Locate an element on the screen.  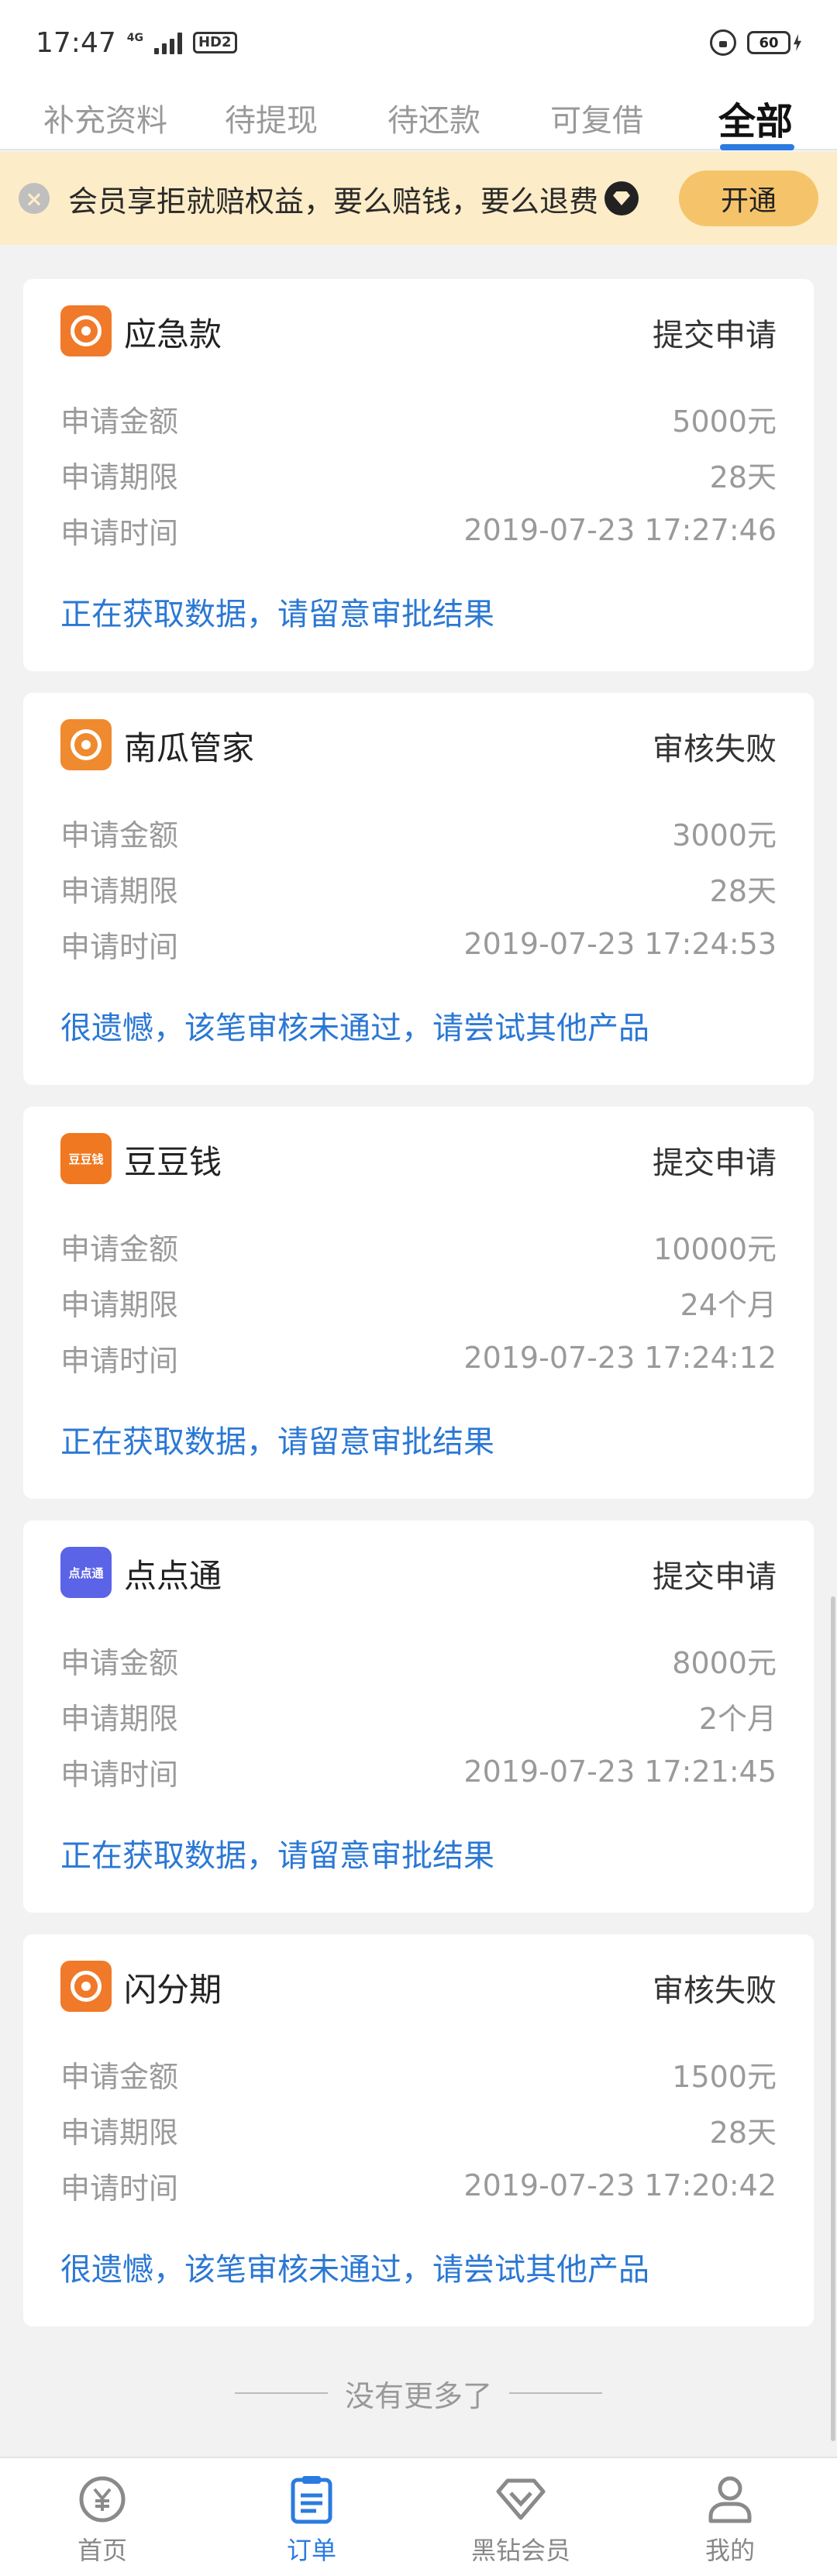
amount-row: 申请金额 3000元 is located at coordinates (418, 832).